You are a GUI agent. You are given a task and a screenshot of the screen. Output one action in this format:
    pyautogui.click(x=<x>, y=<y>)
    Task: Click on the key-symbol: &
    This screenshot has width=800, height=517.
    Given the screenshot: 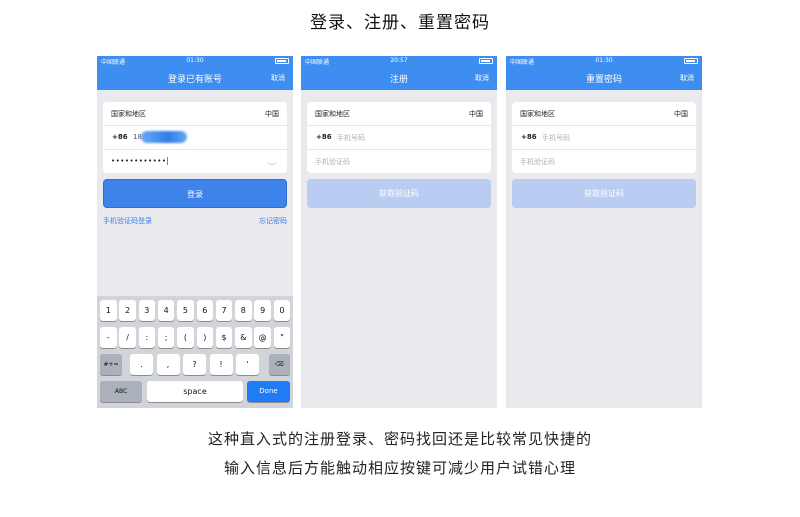 What is the action you would take?
    pyautogui.click(x=243, y=337)
    